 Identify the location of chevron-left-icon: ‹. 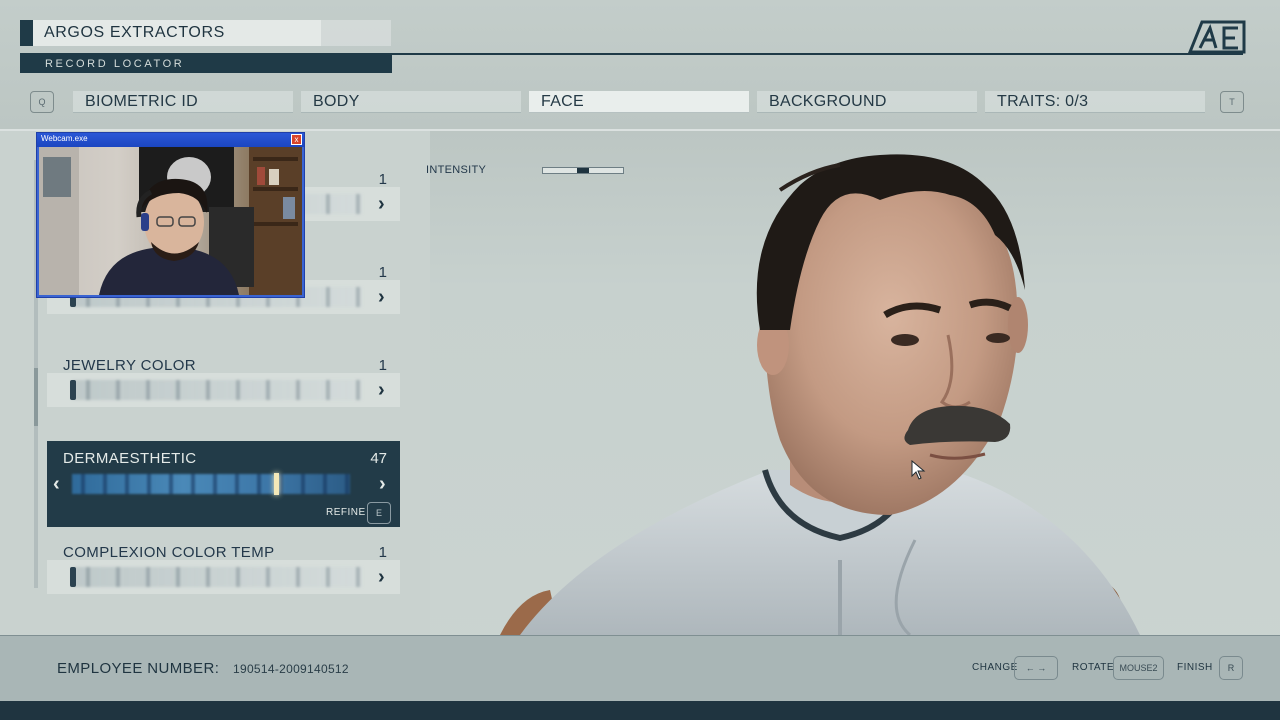
(56, 484).